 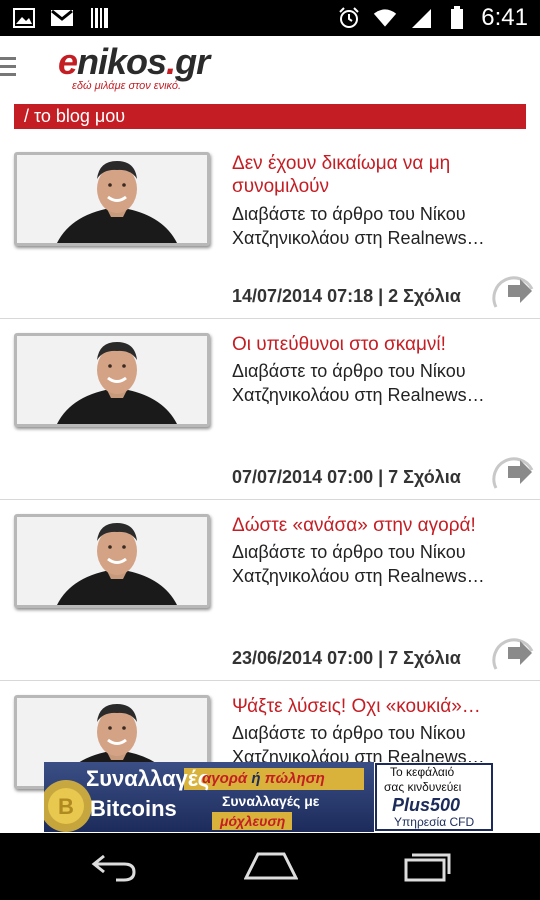 What do you see at coordinates (271, 801) in the screenshot?
I see `ad-line-2: Συναλλαγές με` at bounding box center [271, 801].